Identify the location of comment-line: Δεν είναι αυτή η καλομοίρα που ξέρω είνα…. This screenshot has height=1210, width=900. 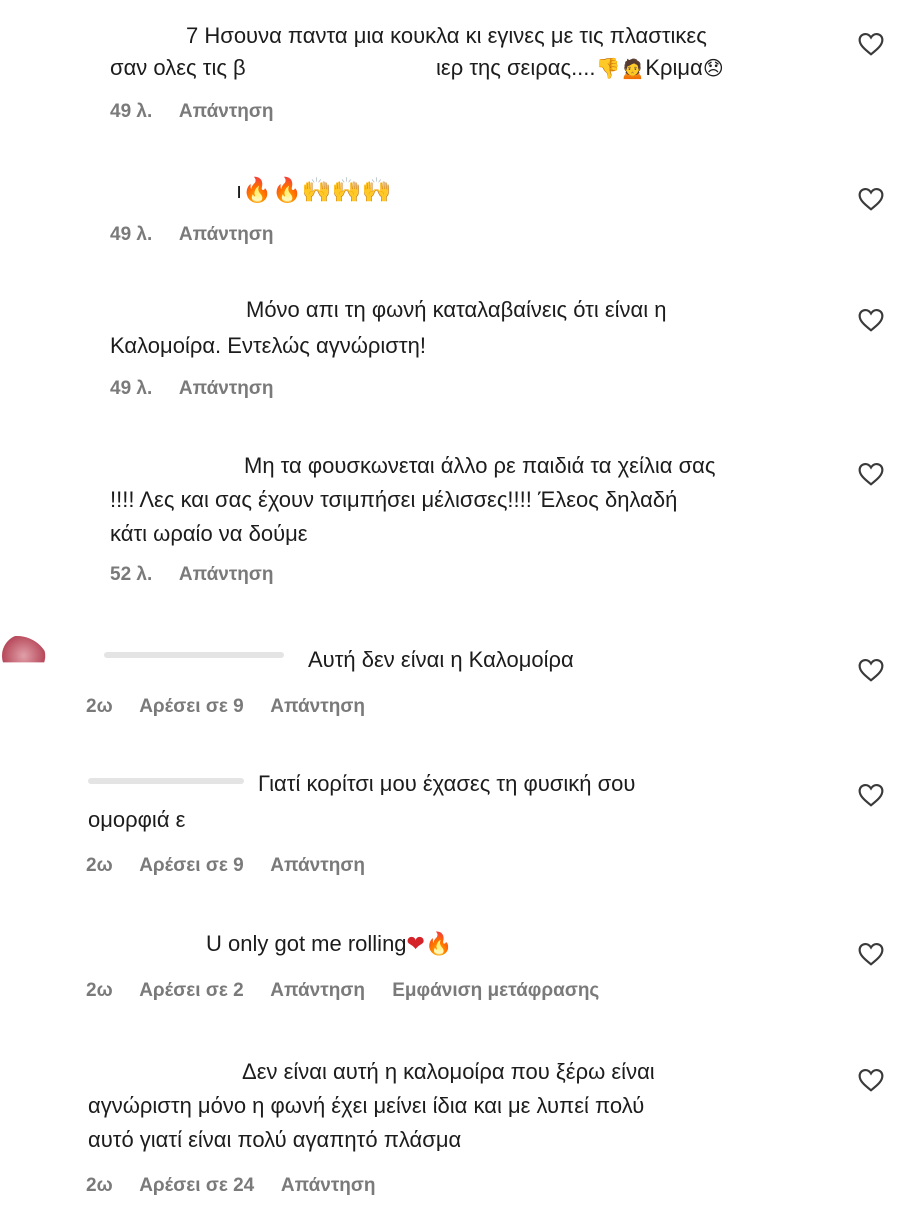
(448, 1071).